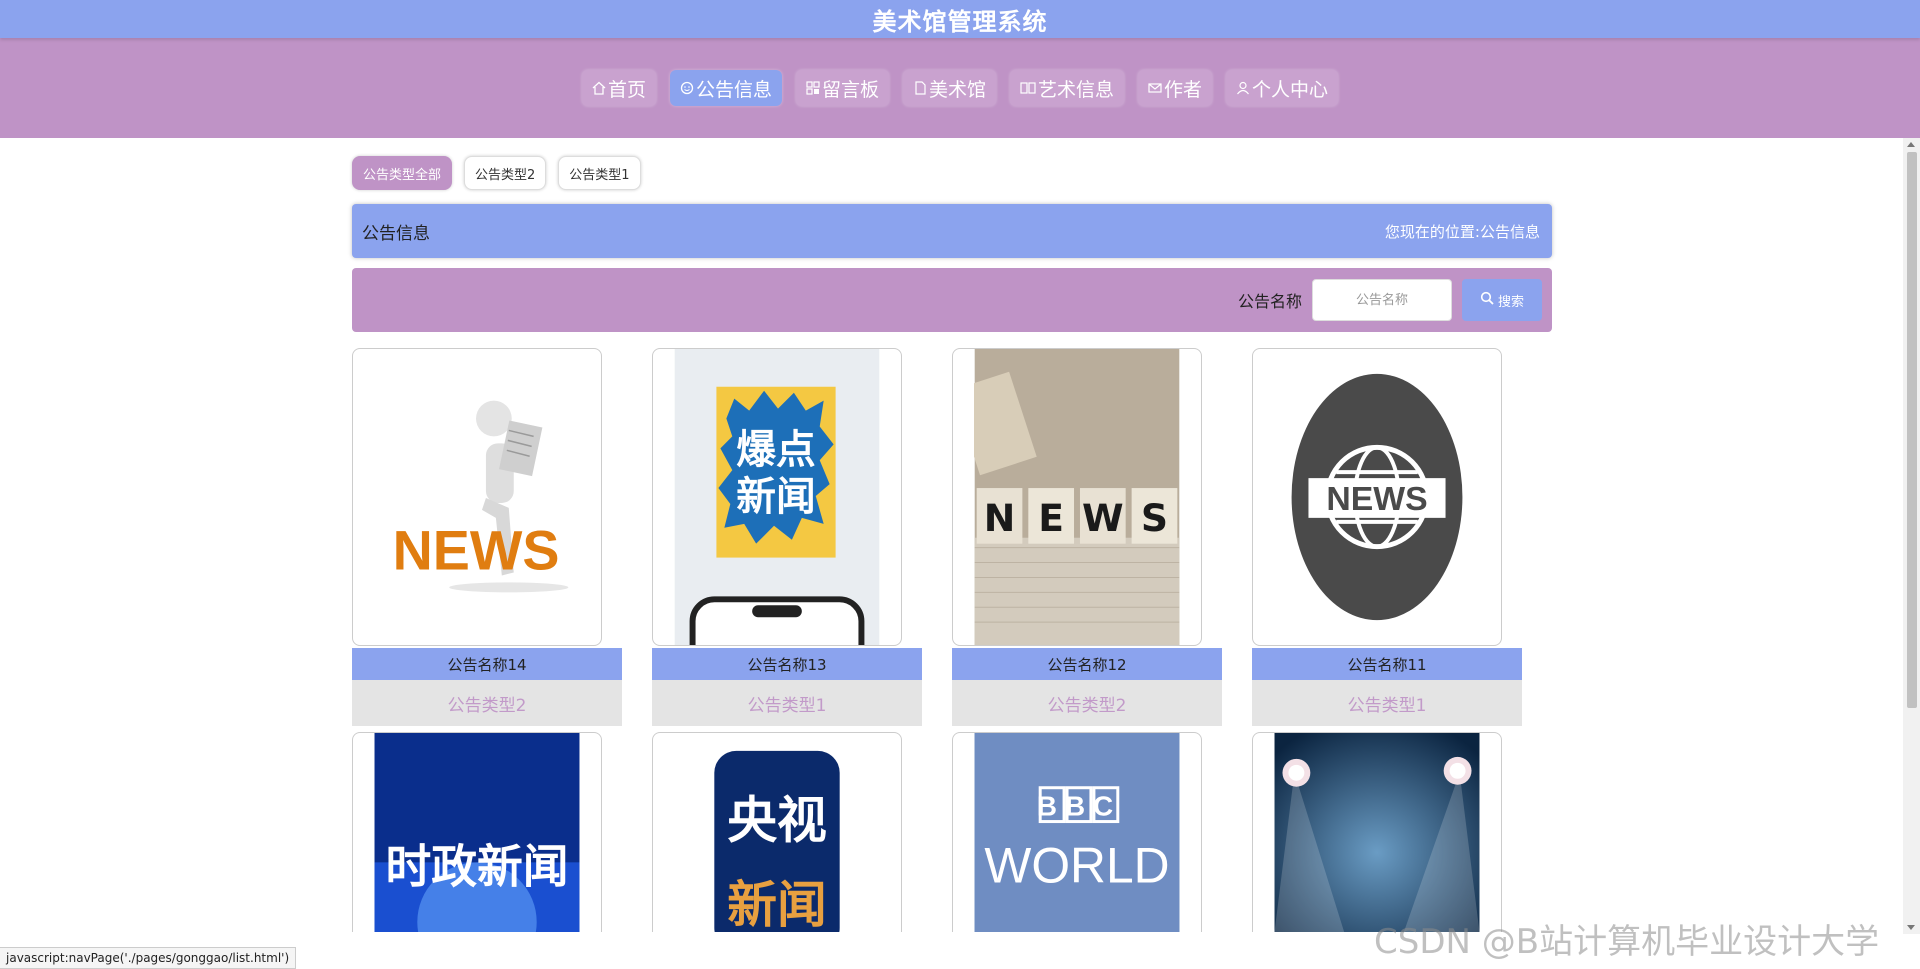  Describe the element at coordinates (626, 89) in the screenshot. I see `nav-item-label: 首页` at that location.